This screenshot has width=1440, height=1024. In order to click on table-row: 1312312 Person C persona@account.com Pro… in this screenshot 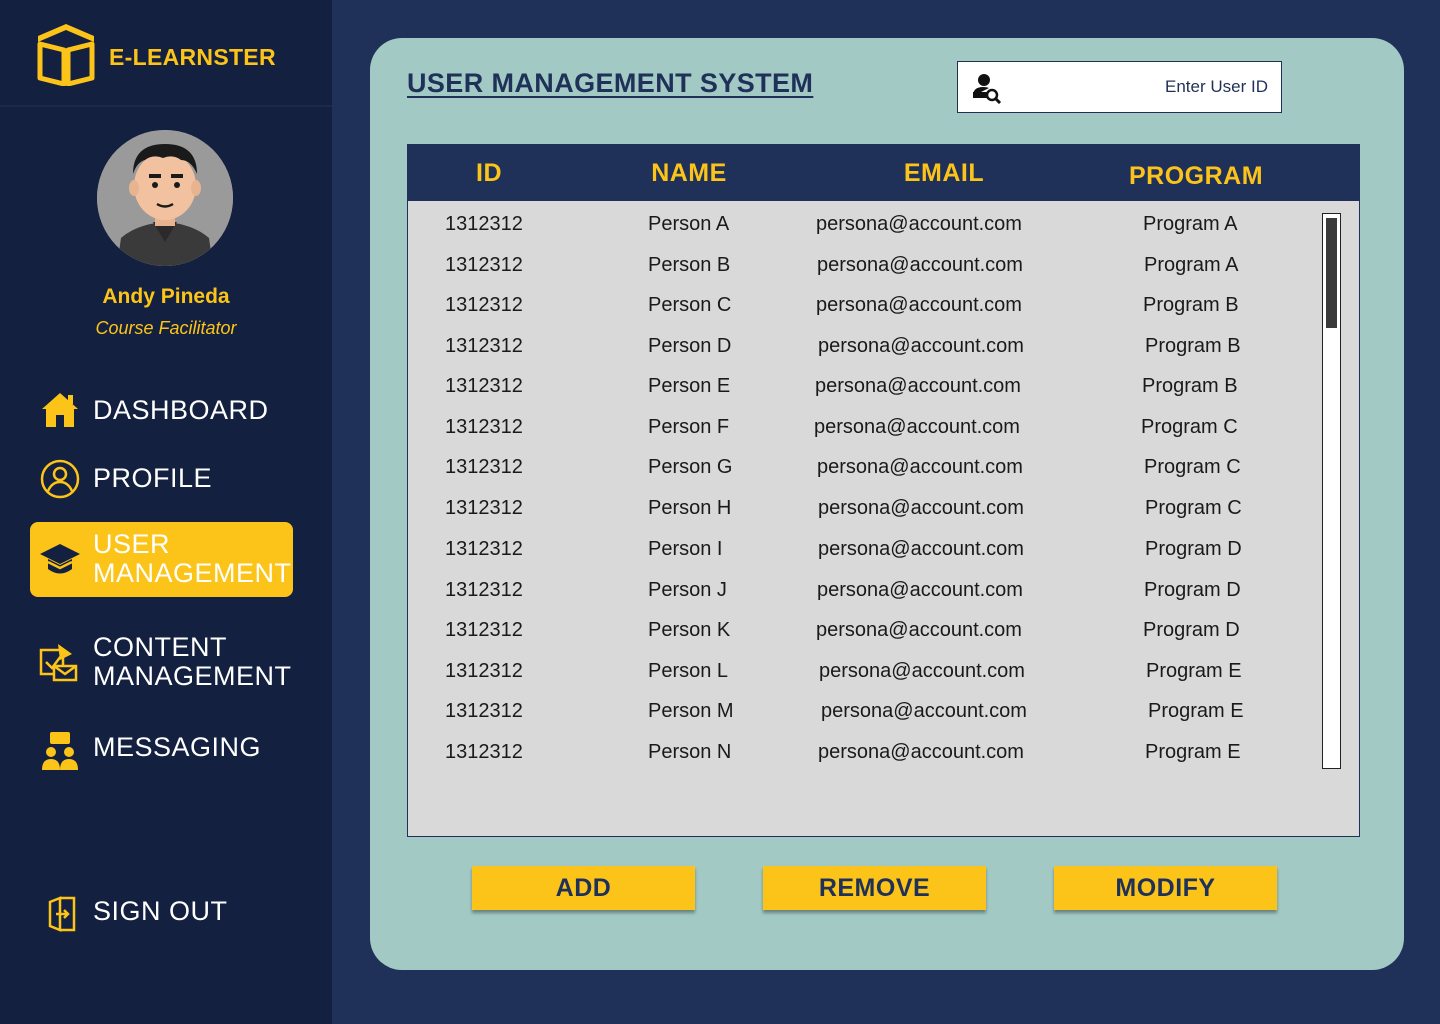, I will do `click(863, 314)`.